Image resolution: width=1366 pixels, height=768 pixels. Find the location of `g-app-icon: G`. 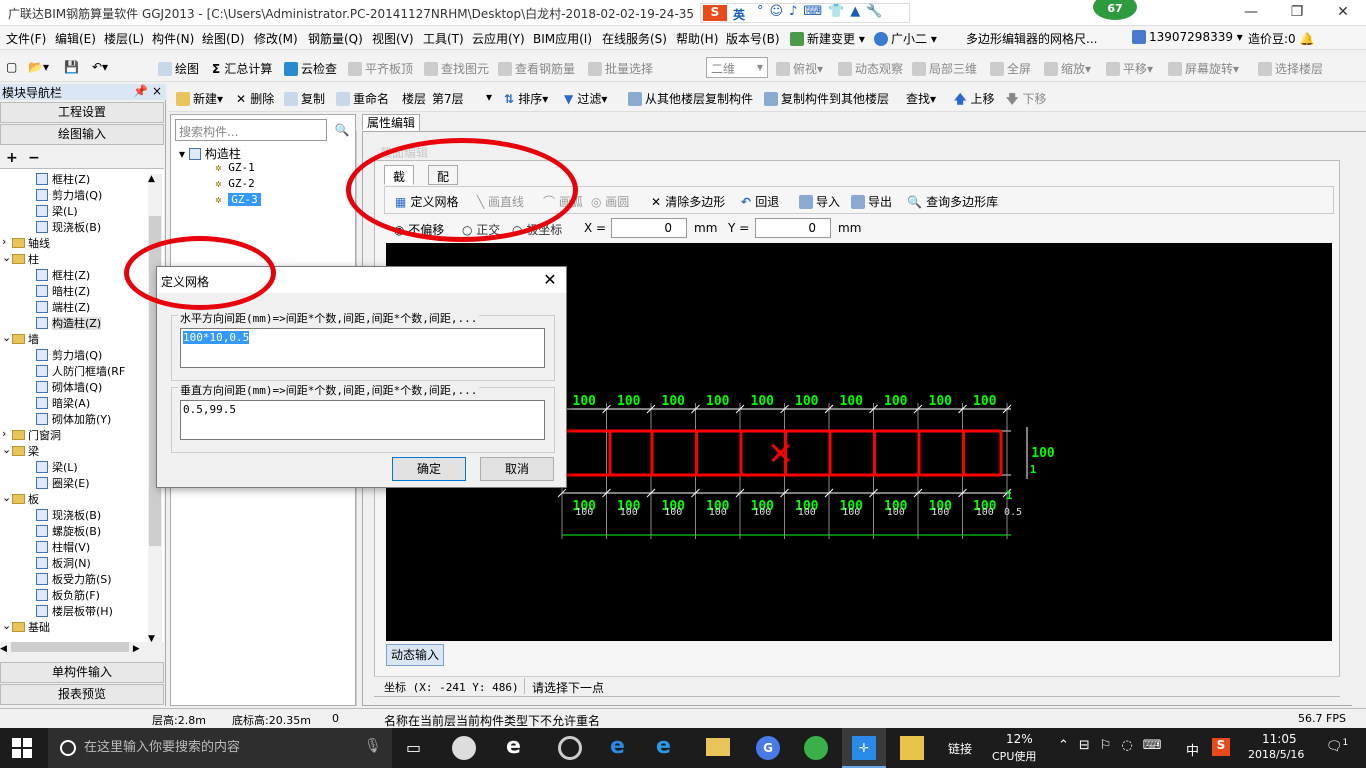

g-app-icon: G is located at coordinates (768, 748).